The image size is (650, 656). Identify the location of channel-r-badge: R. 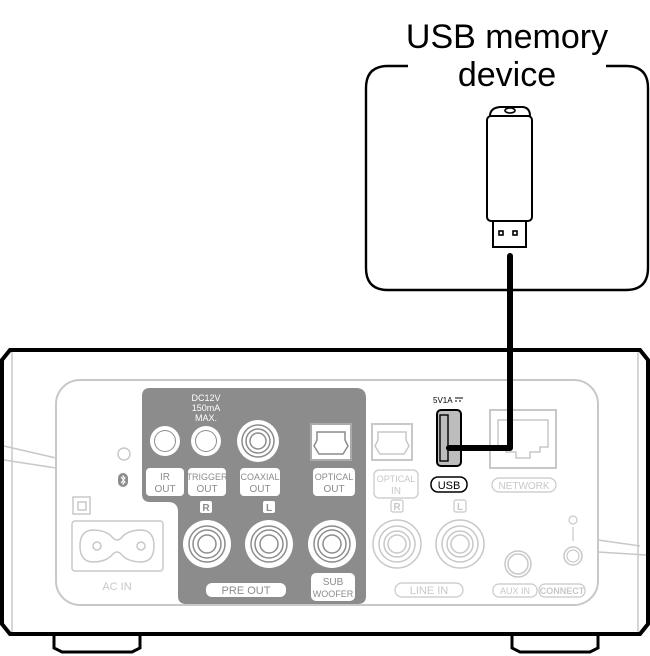
(206, 508).